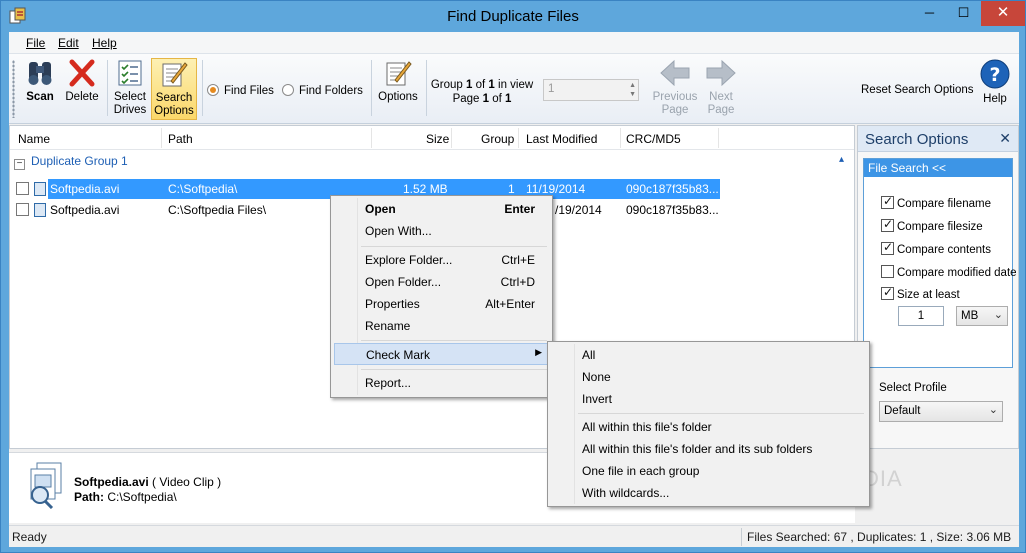  Describe the element at coordinates (442, 282) in the screenshot. I see `menu-item-open-folder: Open Folder... Ctrl+D` at that location.